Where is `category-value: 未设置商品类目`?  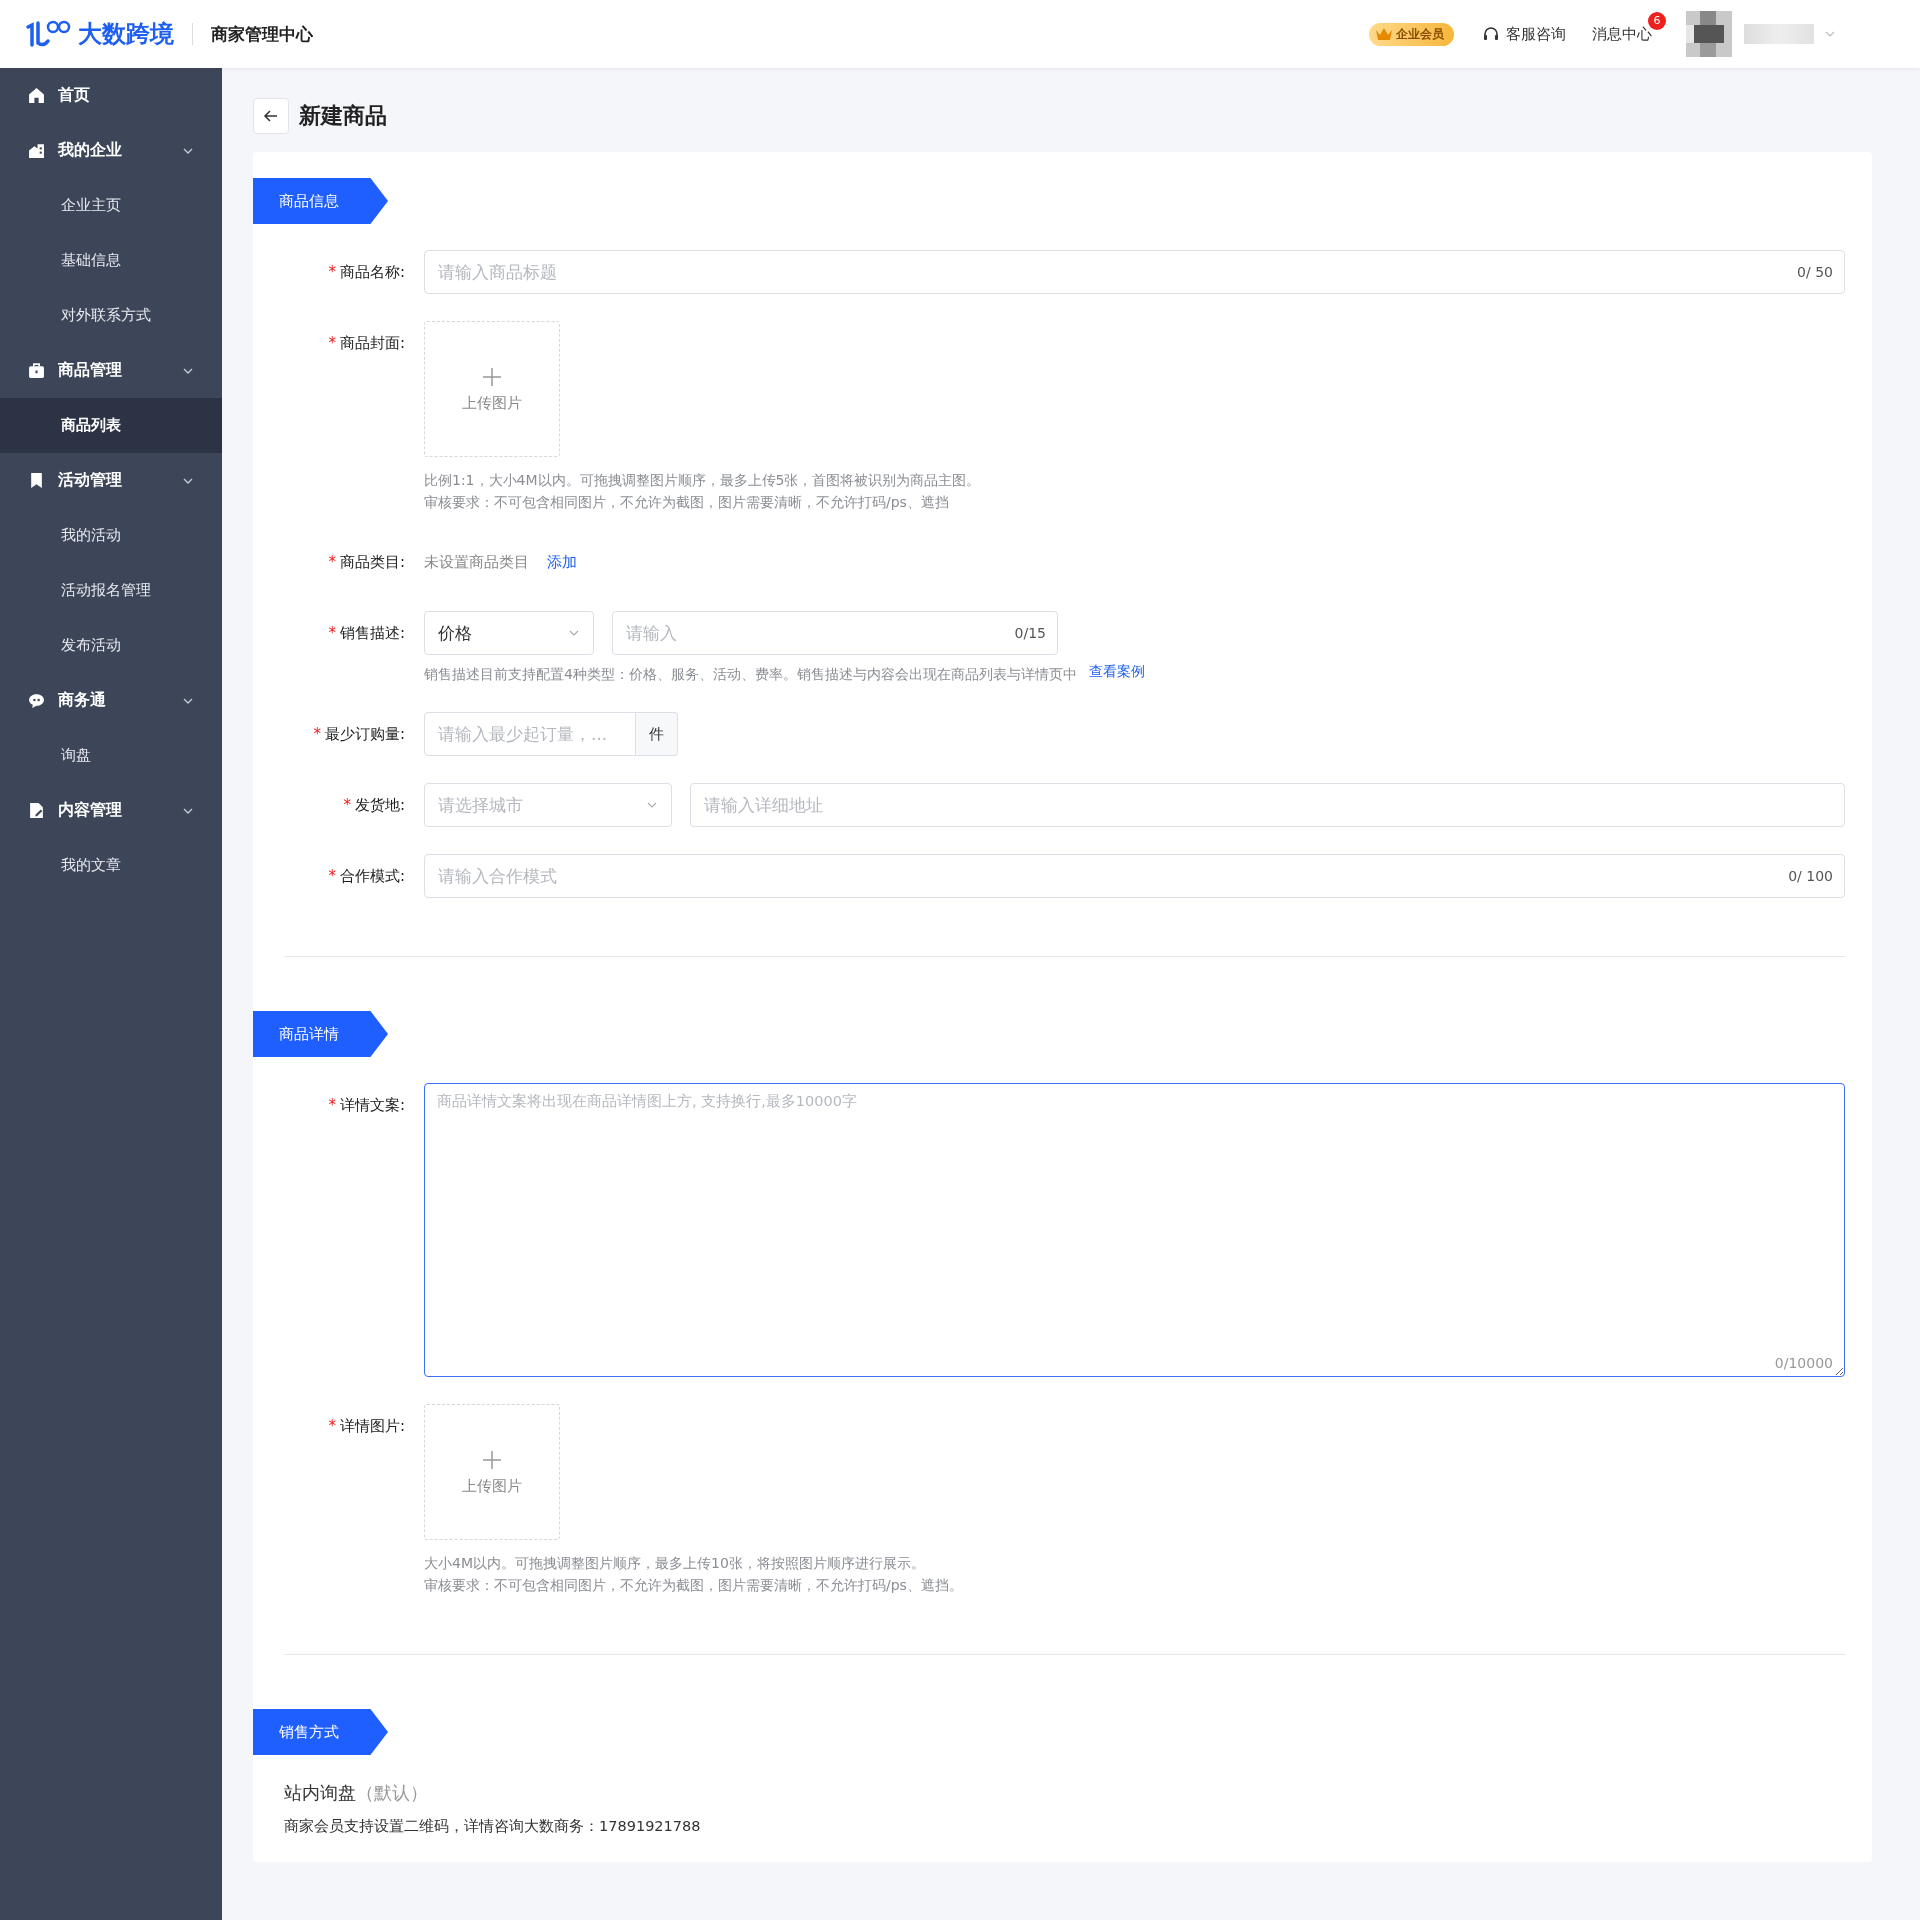
category-value: 未设置商品类目 is located at coordinates (476, 562).